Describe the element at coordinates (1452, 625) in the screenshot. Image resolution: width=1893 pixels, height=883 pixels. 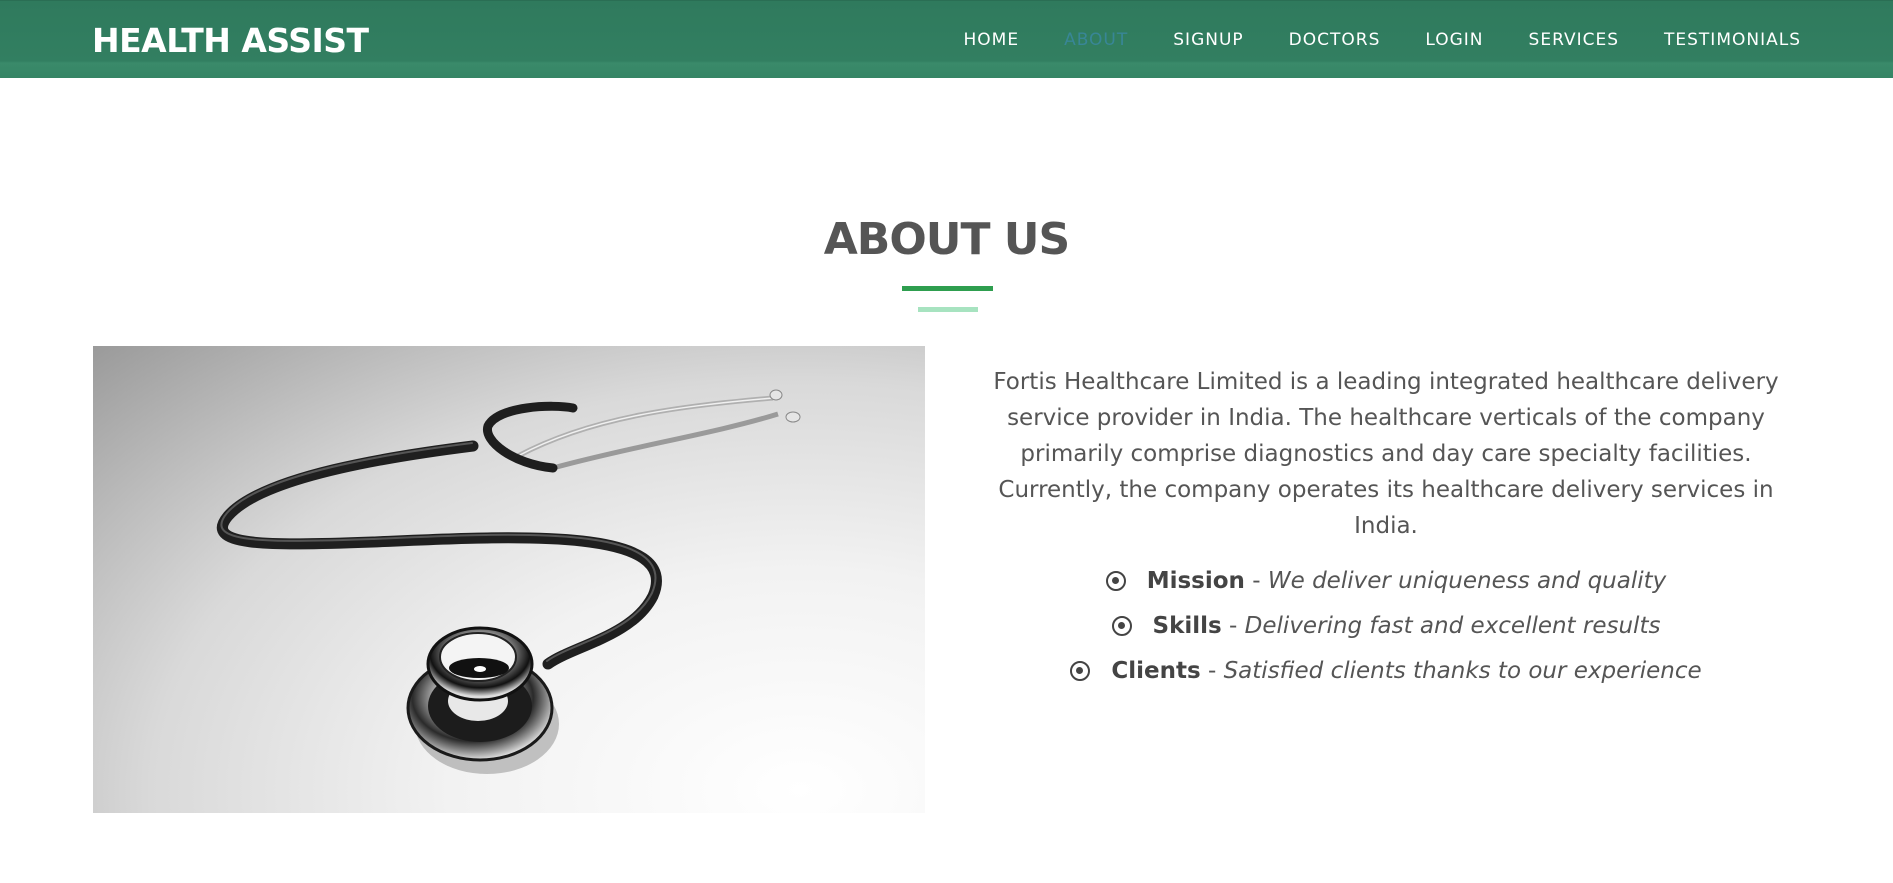
I see `feature-description: Delivering fast and excellent results` at that location.